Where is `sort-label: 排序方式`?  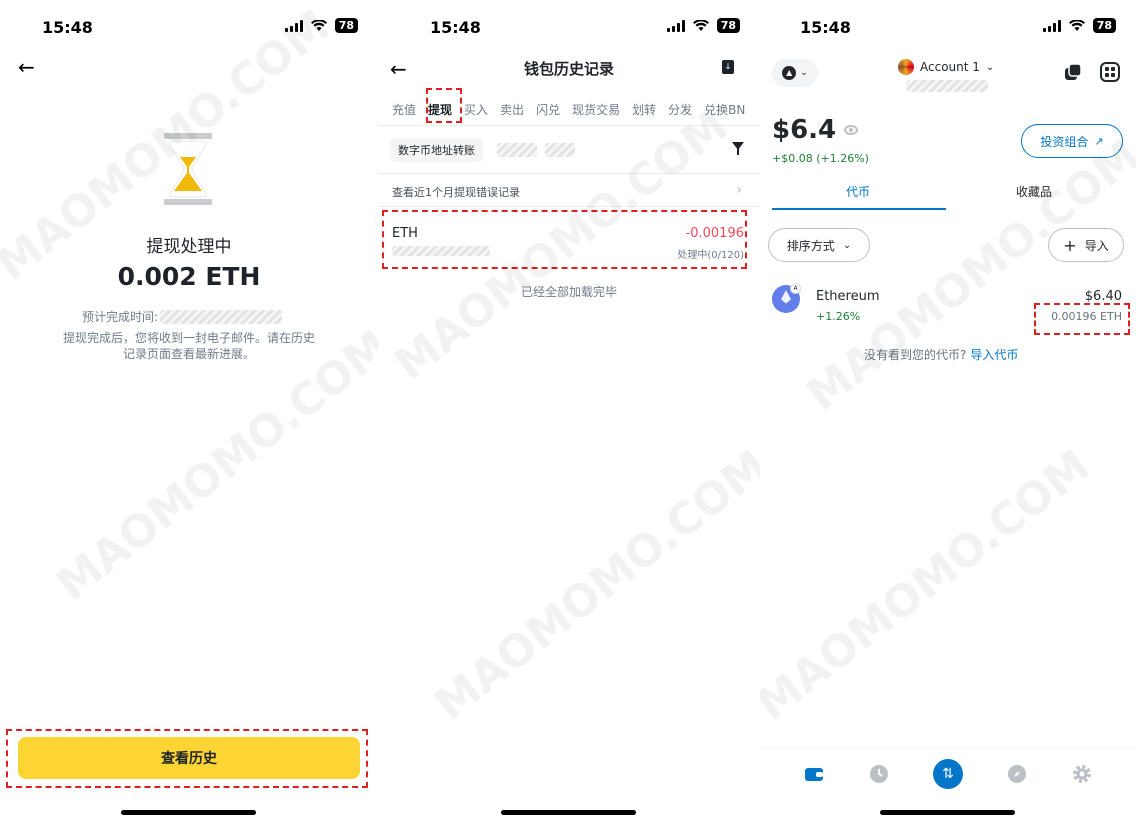 sort-label: 排序方式 is located at coordinates (810, 245).